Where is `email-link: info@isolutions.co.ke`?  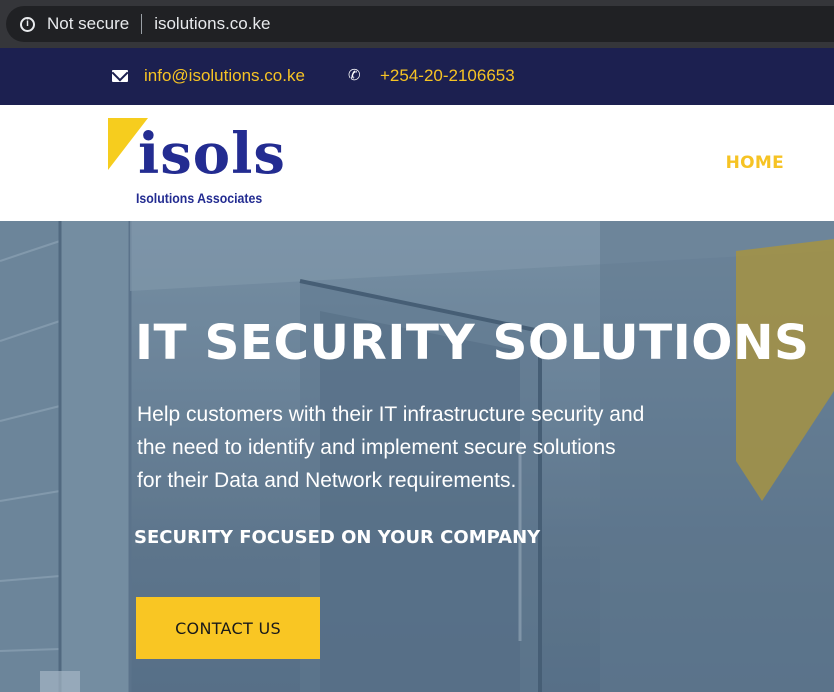 email-link: info@isolutions.co.ke is located at coordinates (224, 76).